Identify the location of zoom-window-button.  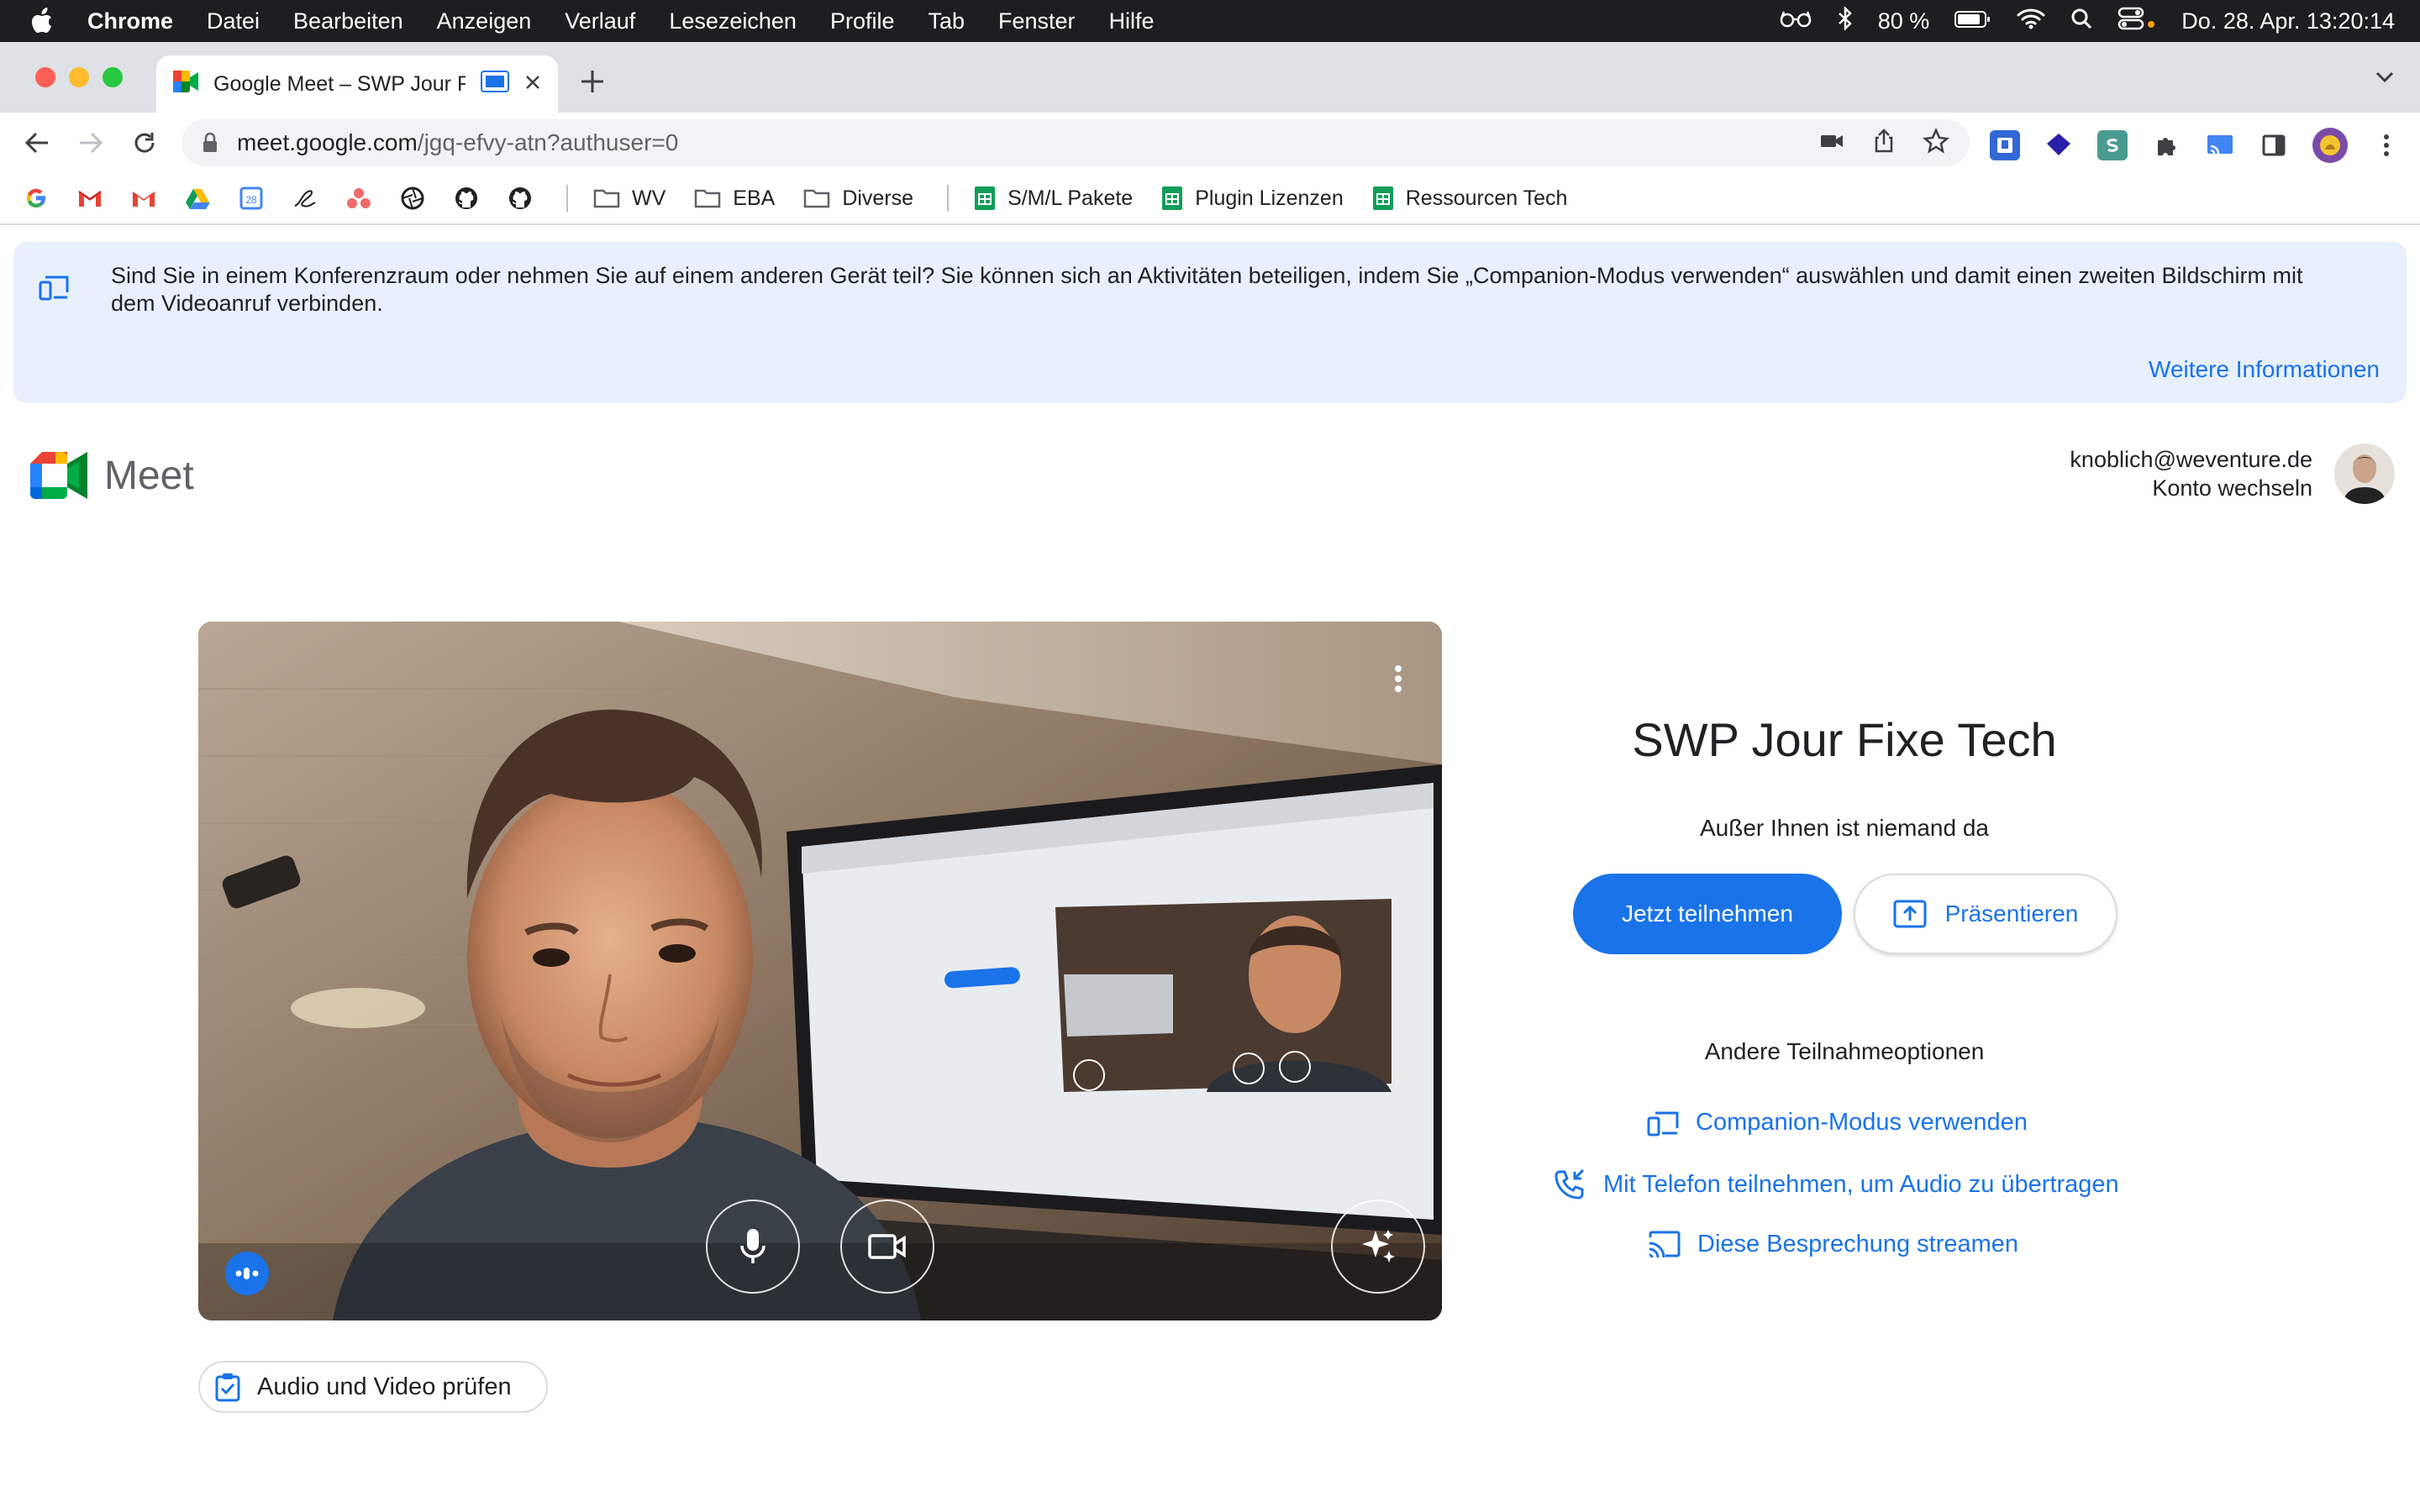
(113, 77).